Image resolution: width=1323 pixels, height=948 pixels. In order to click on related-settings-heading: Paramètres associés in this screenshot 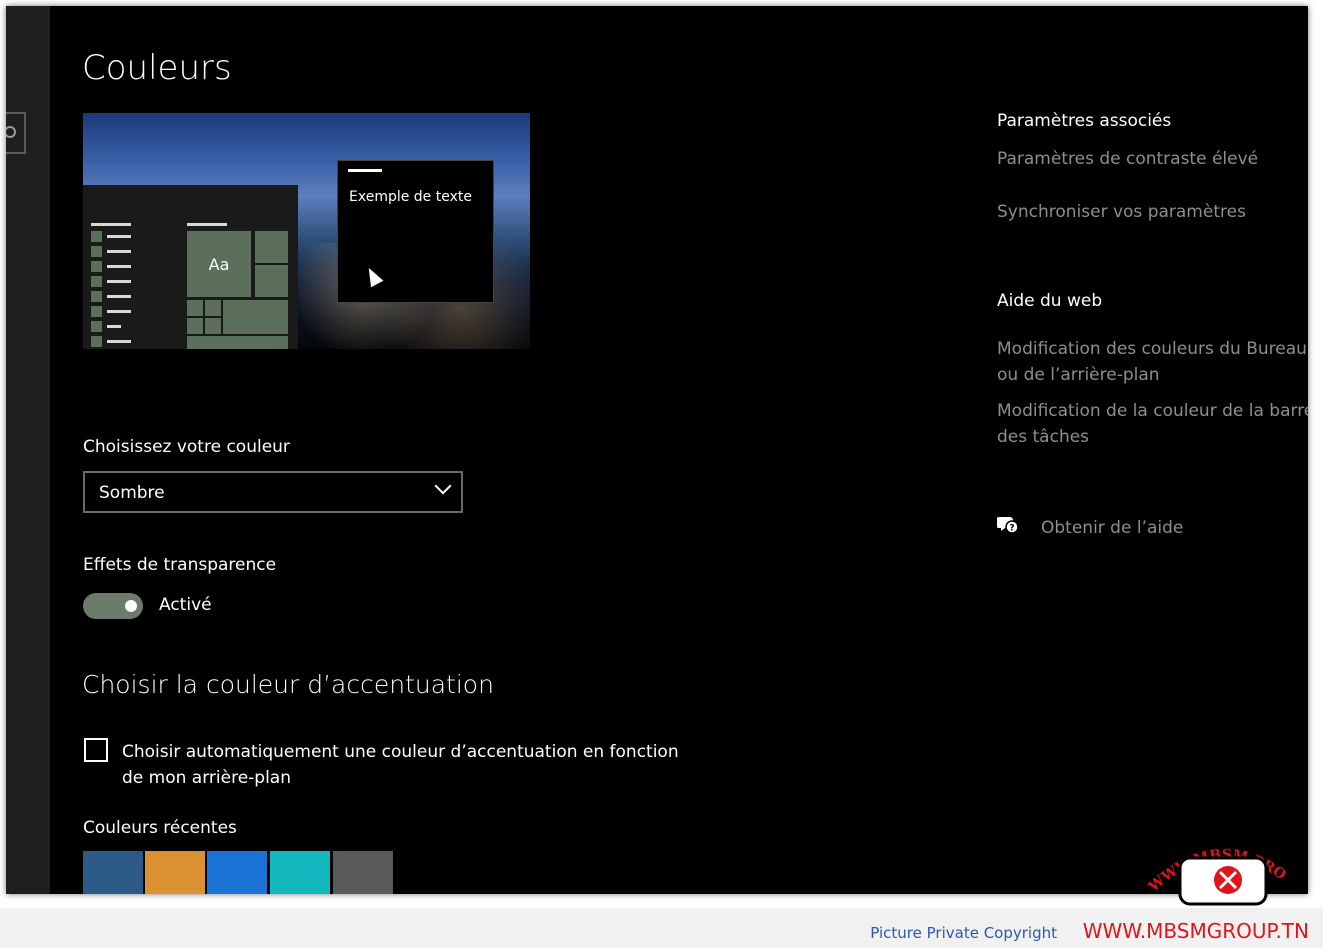, I will do `click(1084, 121)`.